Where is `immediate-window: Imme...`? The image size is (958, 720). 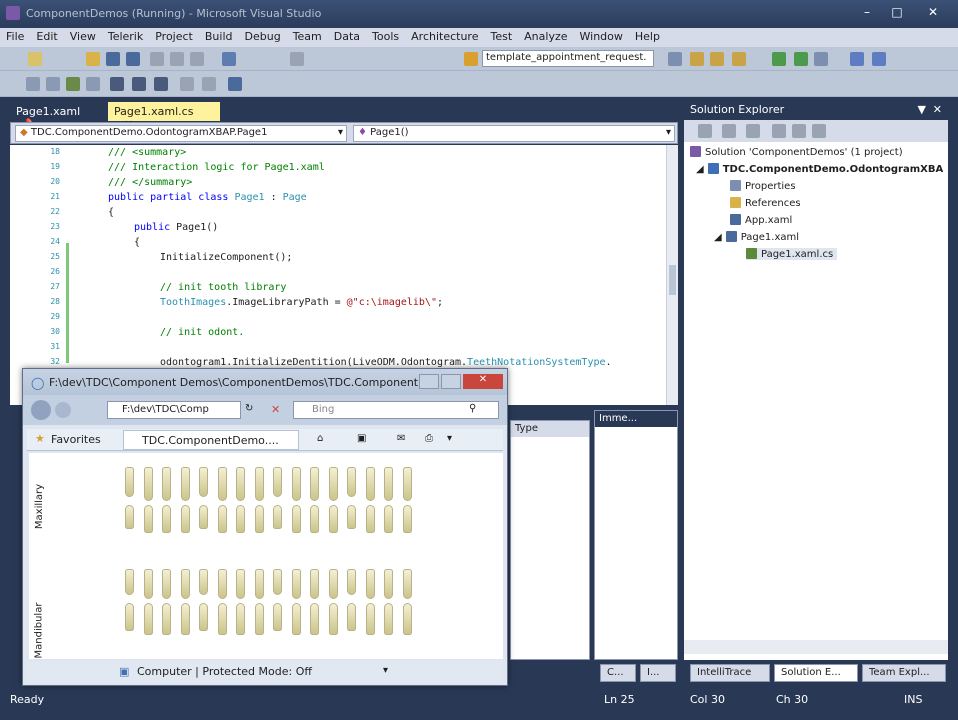
immediate-window: Imme... is located at coordinates (636, 535).